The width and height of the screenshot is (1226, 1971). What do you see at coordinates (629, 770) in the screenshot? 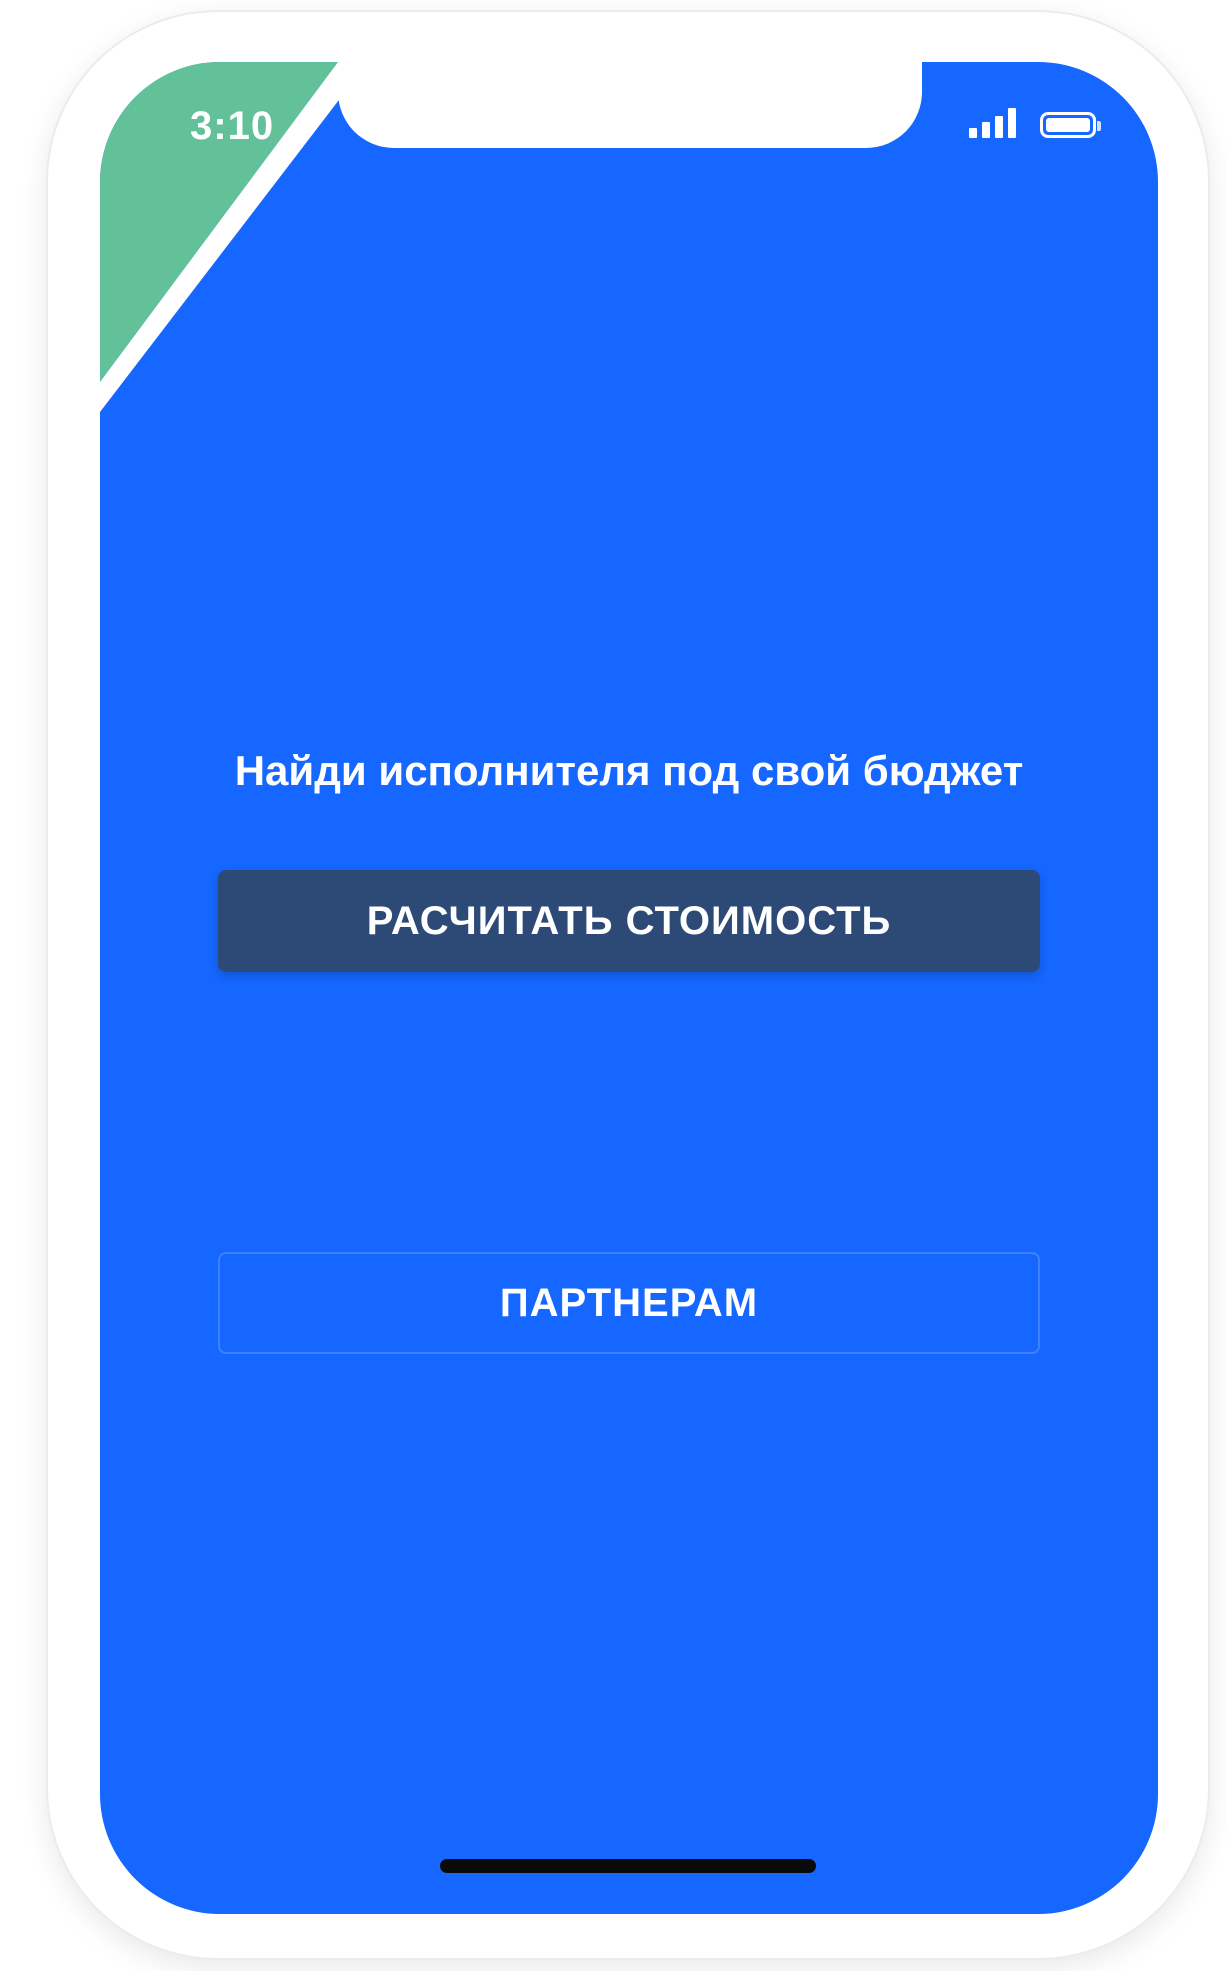
I see `page-headline: Найди исполнителя под свой бюджет` at bounding box center [629, 770].